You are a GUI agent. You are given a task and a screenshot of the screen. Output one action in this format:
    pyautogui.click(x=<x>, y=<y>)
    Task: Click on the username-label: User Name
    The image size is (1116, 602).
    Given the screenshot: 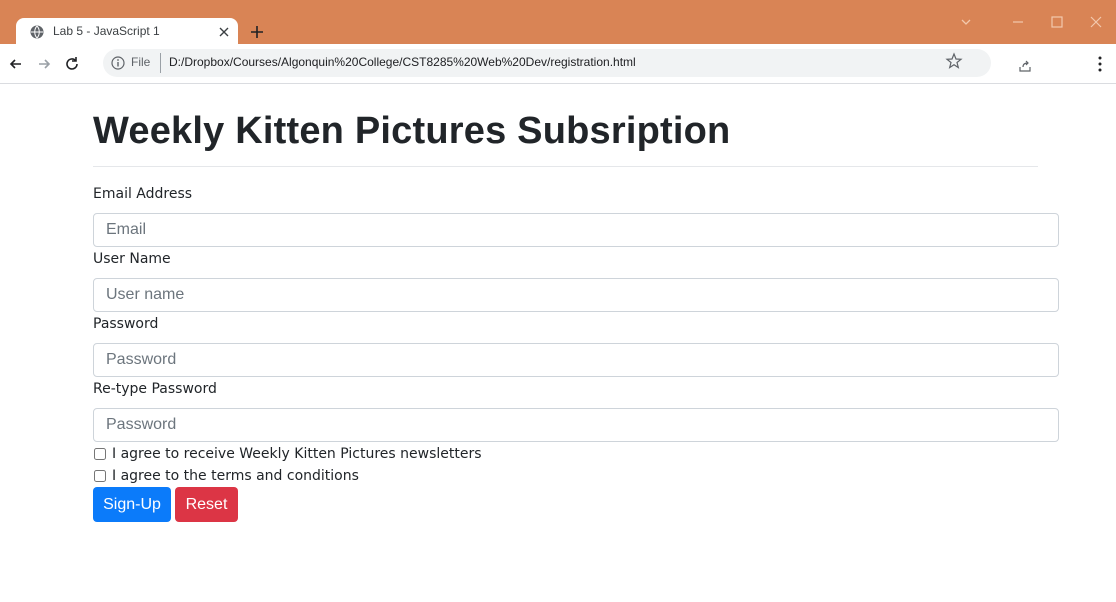 What is the action you would take?
    pyautogui.click(x=132, y=259)
    